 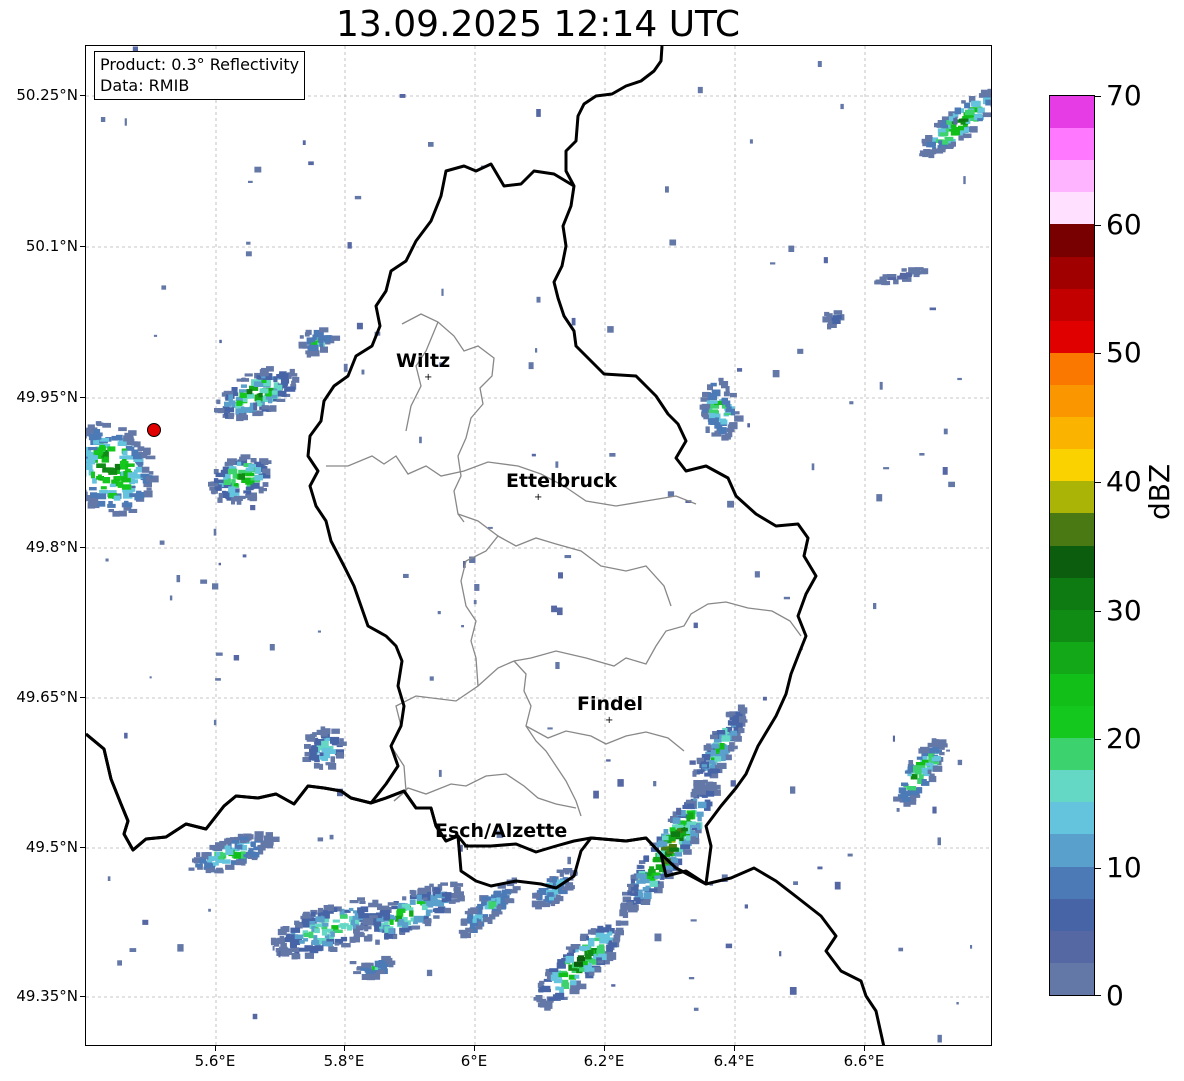 What do you see at coordinates (864, 1061) in the screenshot?
I see `x-tick-label: 6.6°E` at bounding box center [864, 1061].